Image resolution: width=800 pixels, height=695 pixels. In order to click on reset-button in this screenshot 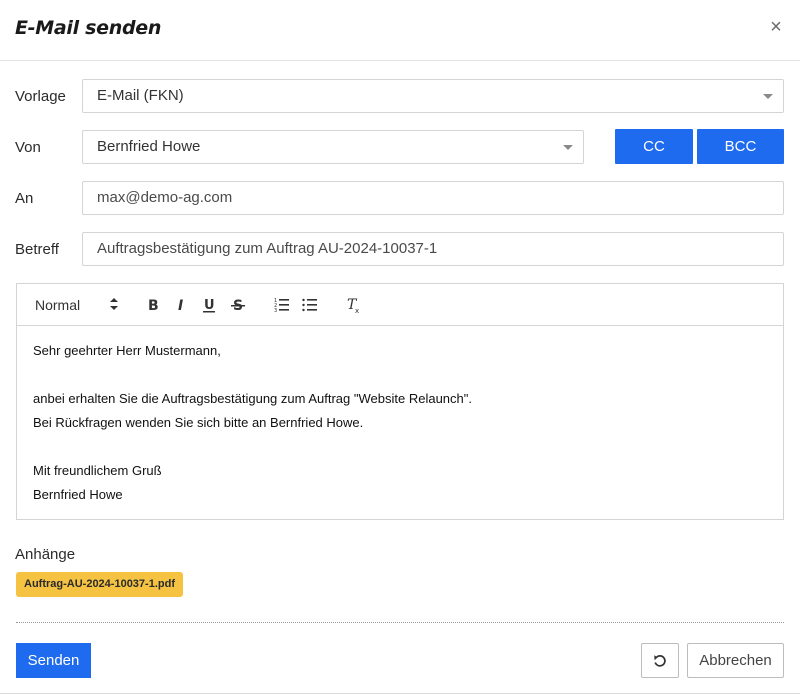, I will do `click(660, 660)`.